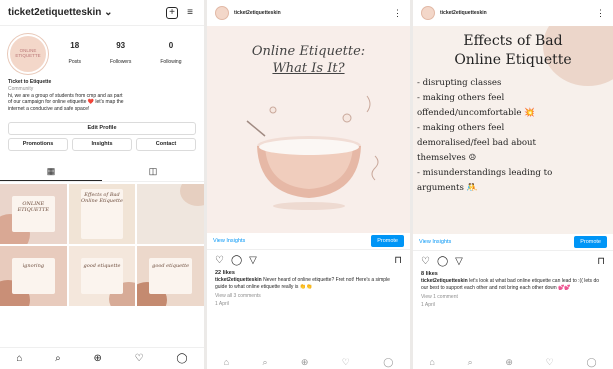 Image resolution: width=613 pixels, height=369 pixels. What do you see at coordinates (459, 83) in the screenshot?
I see `bullet-text: - disrupting classes` at bounding box center [459, 83].